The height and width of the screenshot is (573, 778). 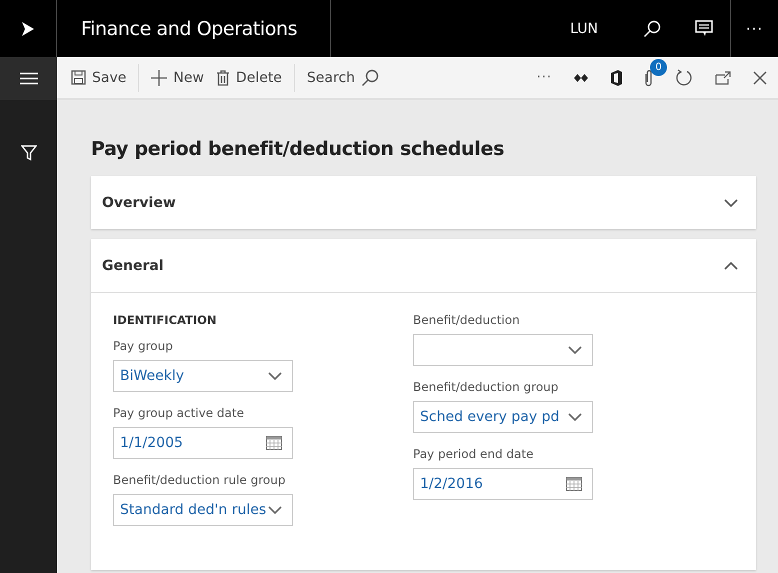 What do you see at coordinates (203, 376) in the screenshot?
I see `dropdown-field: BiWeekly` at bounding box center [203, 376].